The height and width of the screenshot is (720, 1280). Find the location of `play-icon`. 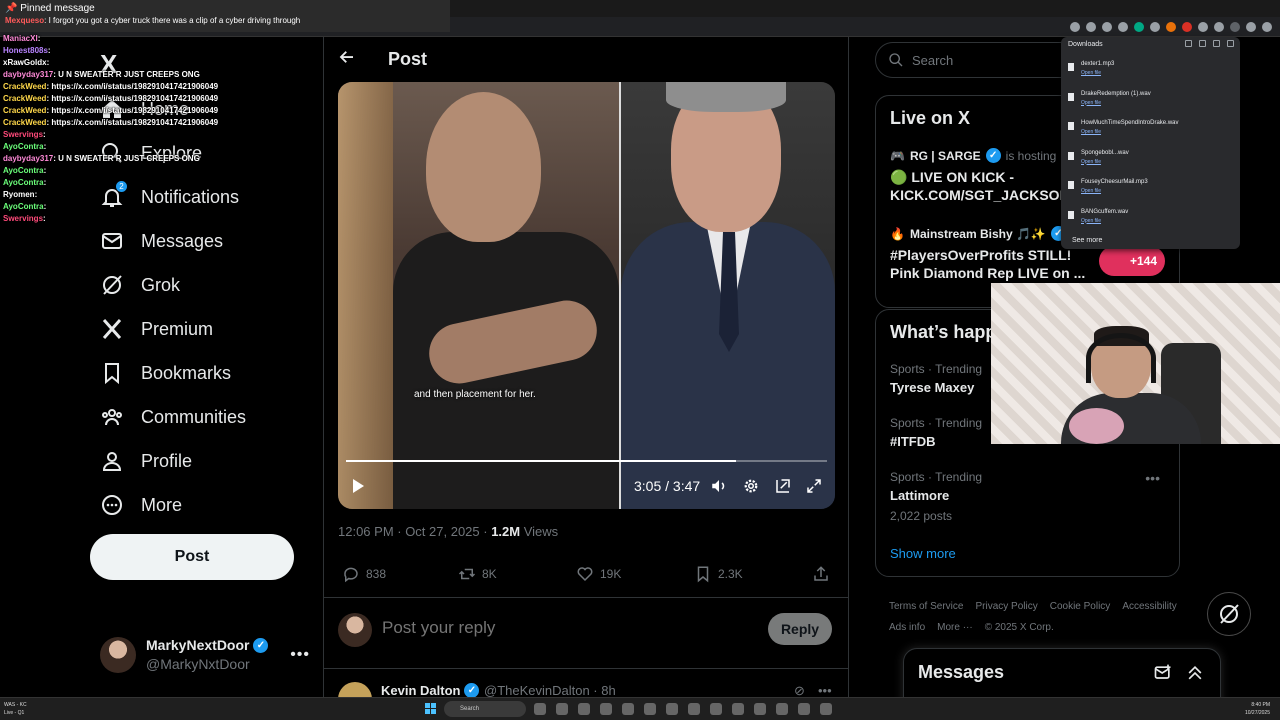

play-icon is located at coordinates (358, 486).